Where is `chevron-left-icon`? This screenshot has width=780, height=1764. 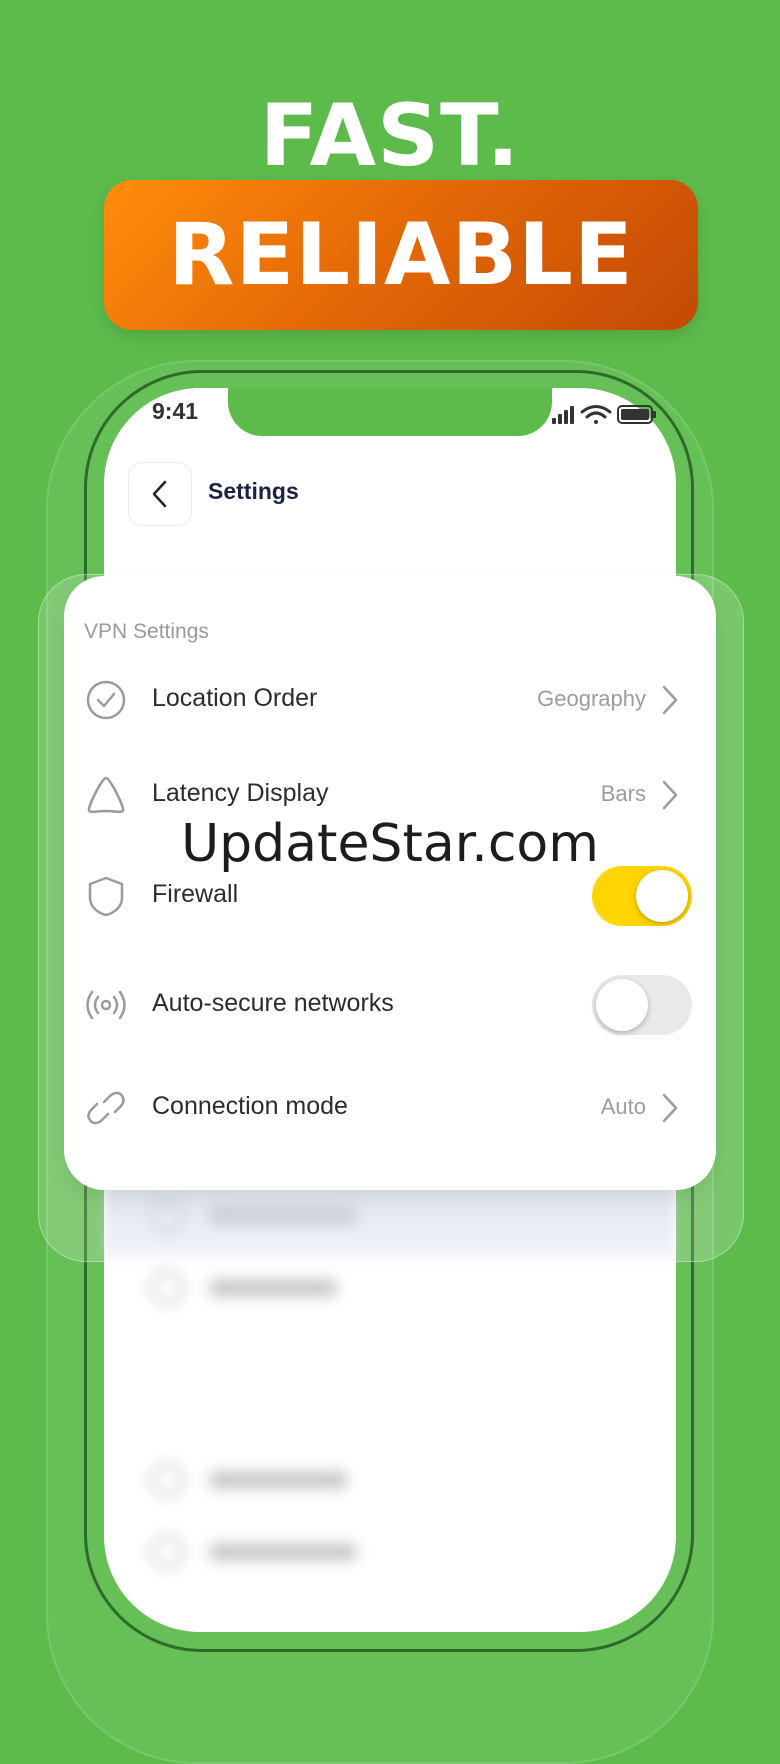 chevron-left-icon is located at coordinates (159, 494).